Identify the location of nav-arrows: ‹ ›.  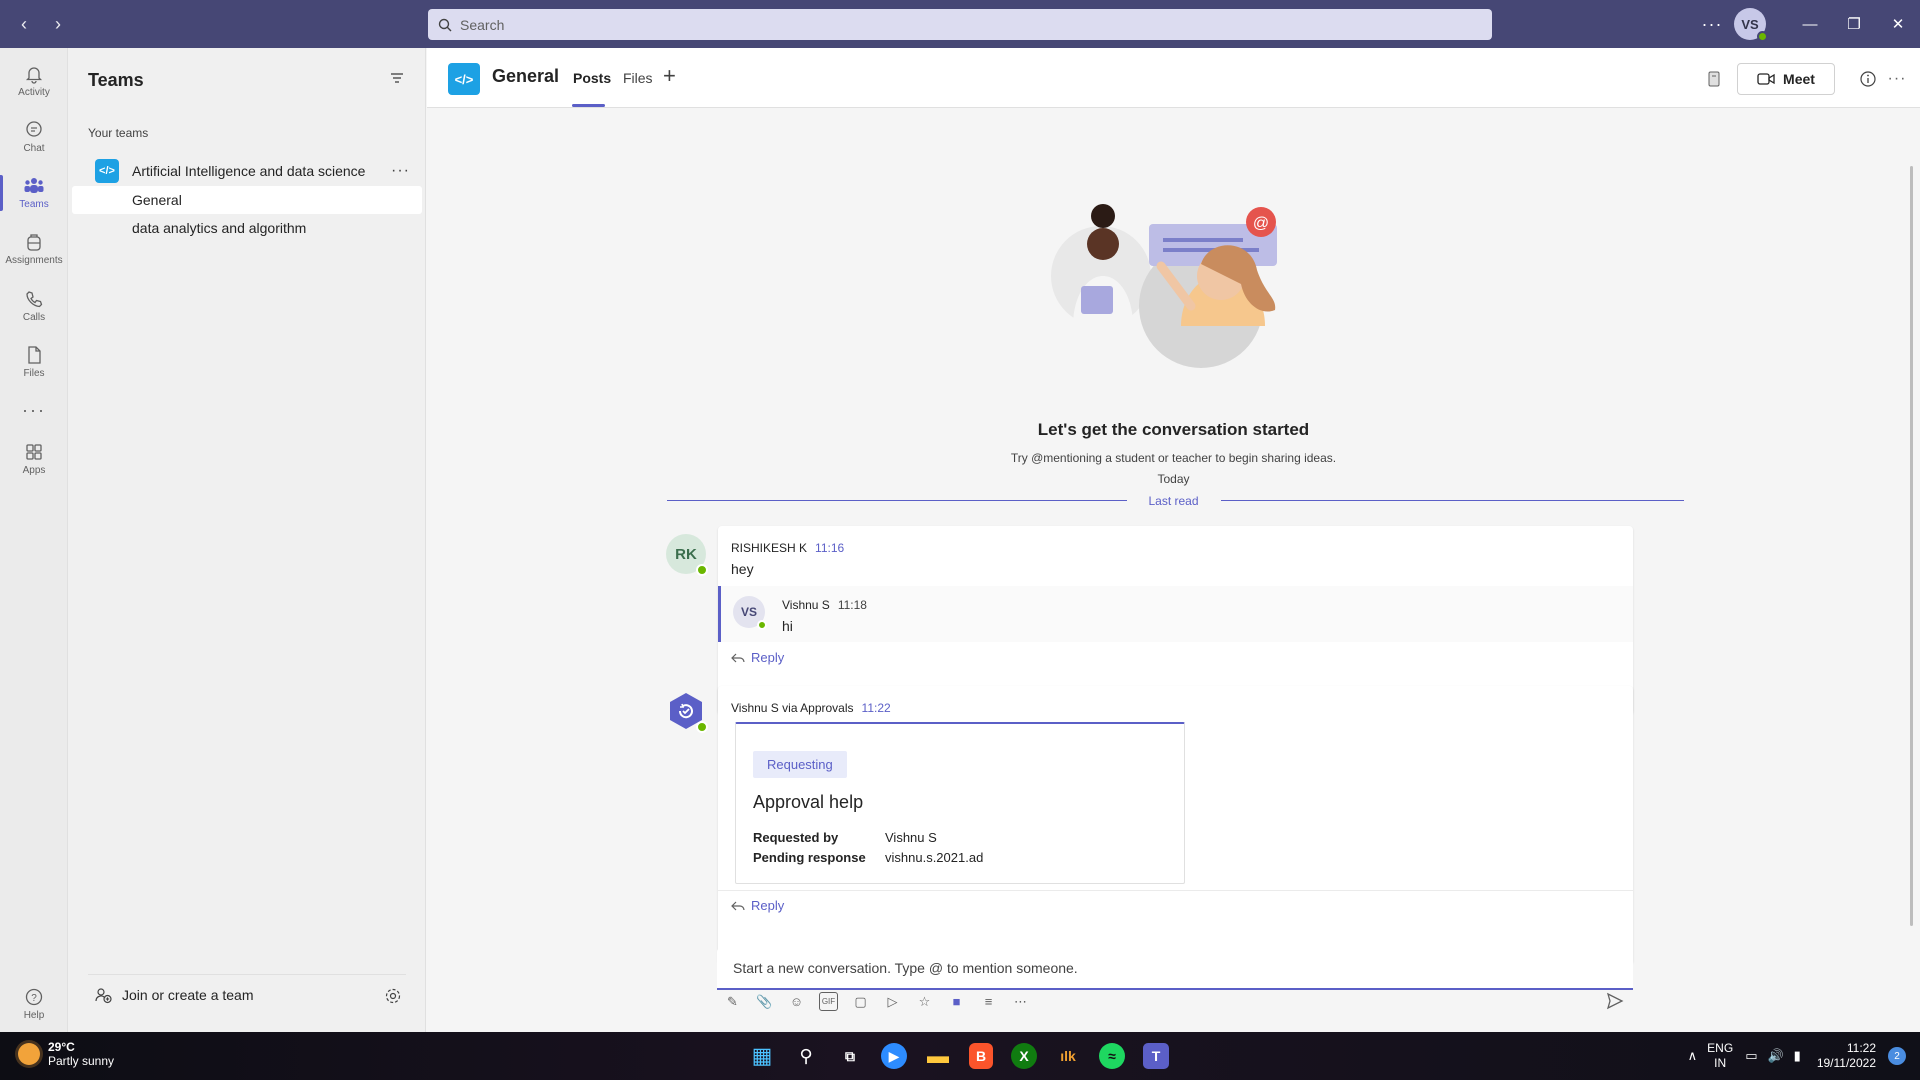
(41, 24).